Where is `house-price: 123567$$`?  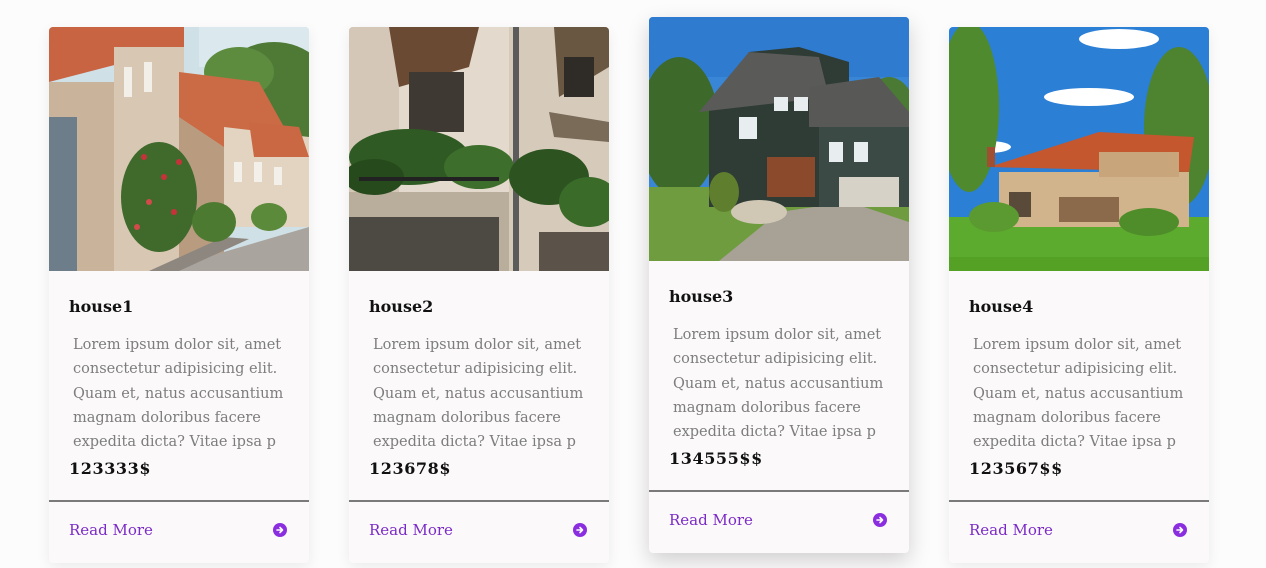 house-price: 123567$$ is located at coordinates (1016, 468).